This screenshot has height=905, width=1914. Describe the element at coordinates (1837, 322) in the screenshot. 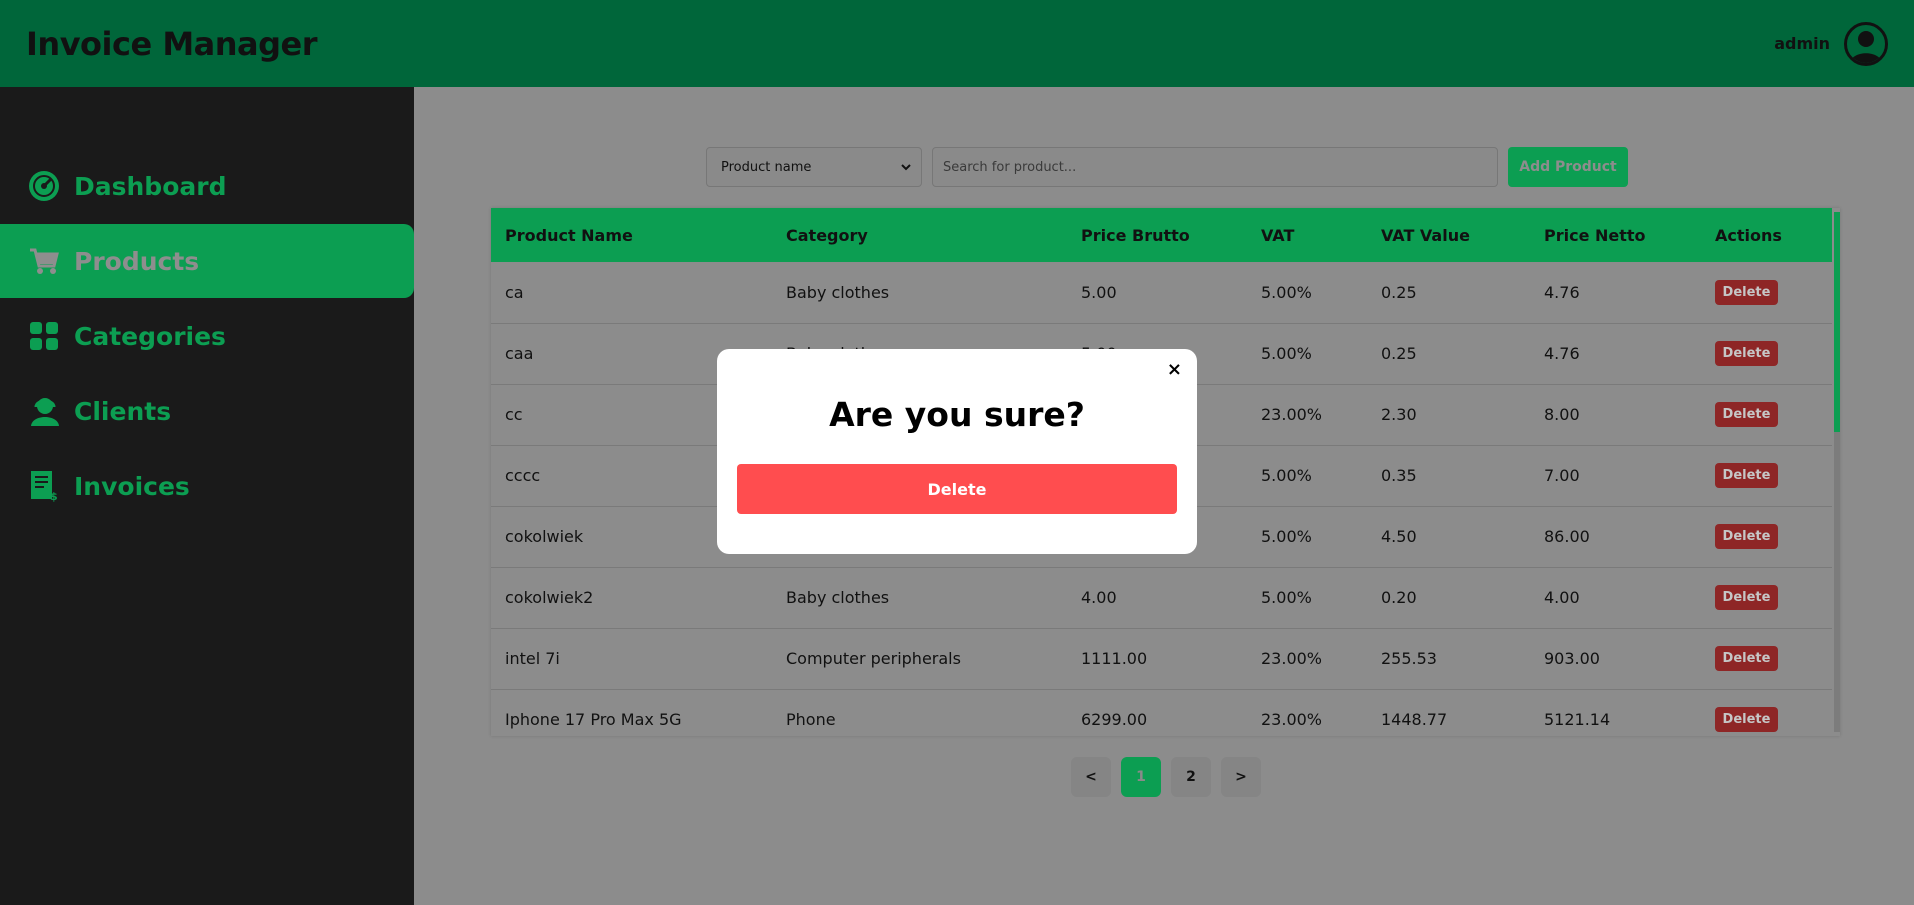

I see `scrollbar-thumb` at that location.